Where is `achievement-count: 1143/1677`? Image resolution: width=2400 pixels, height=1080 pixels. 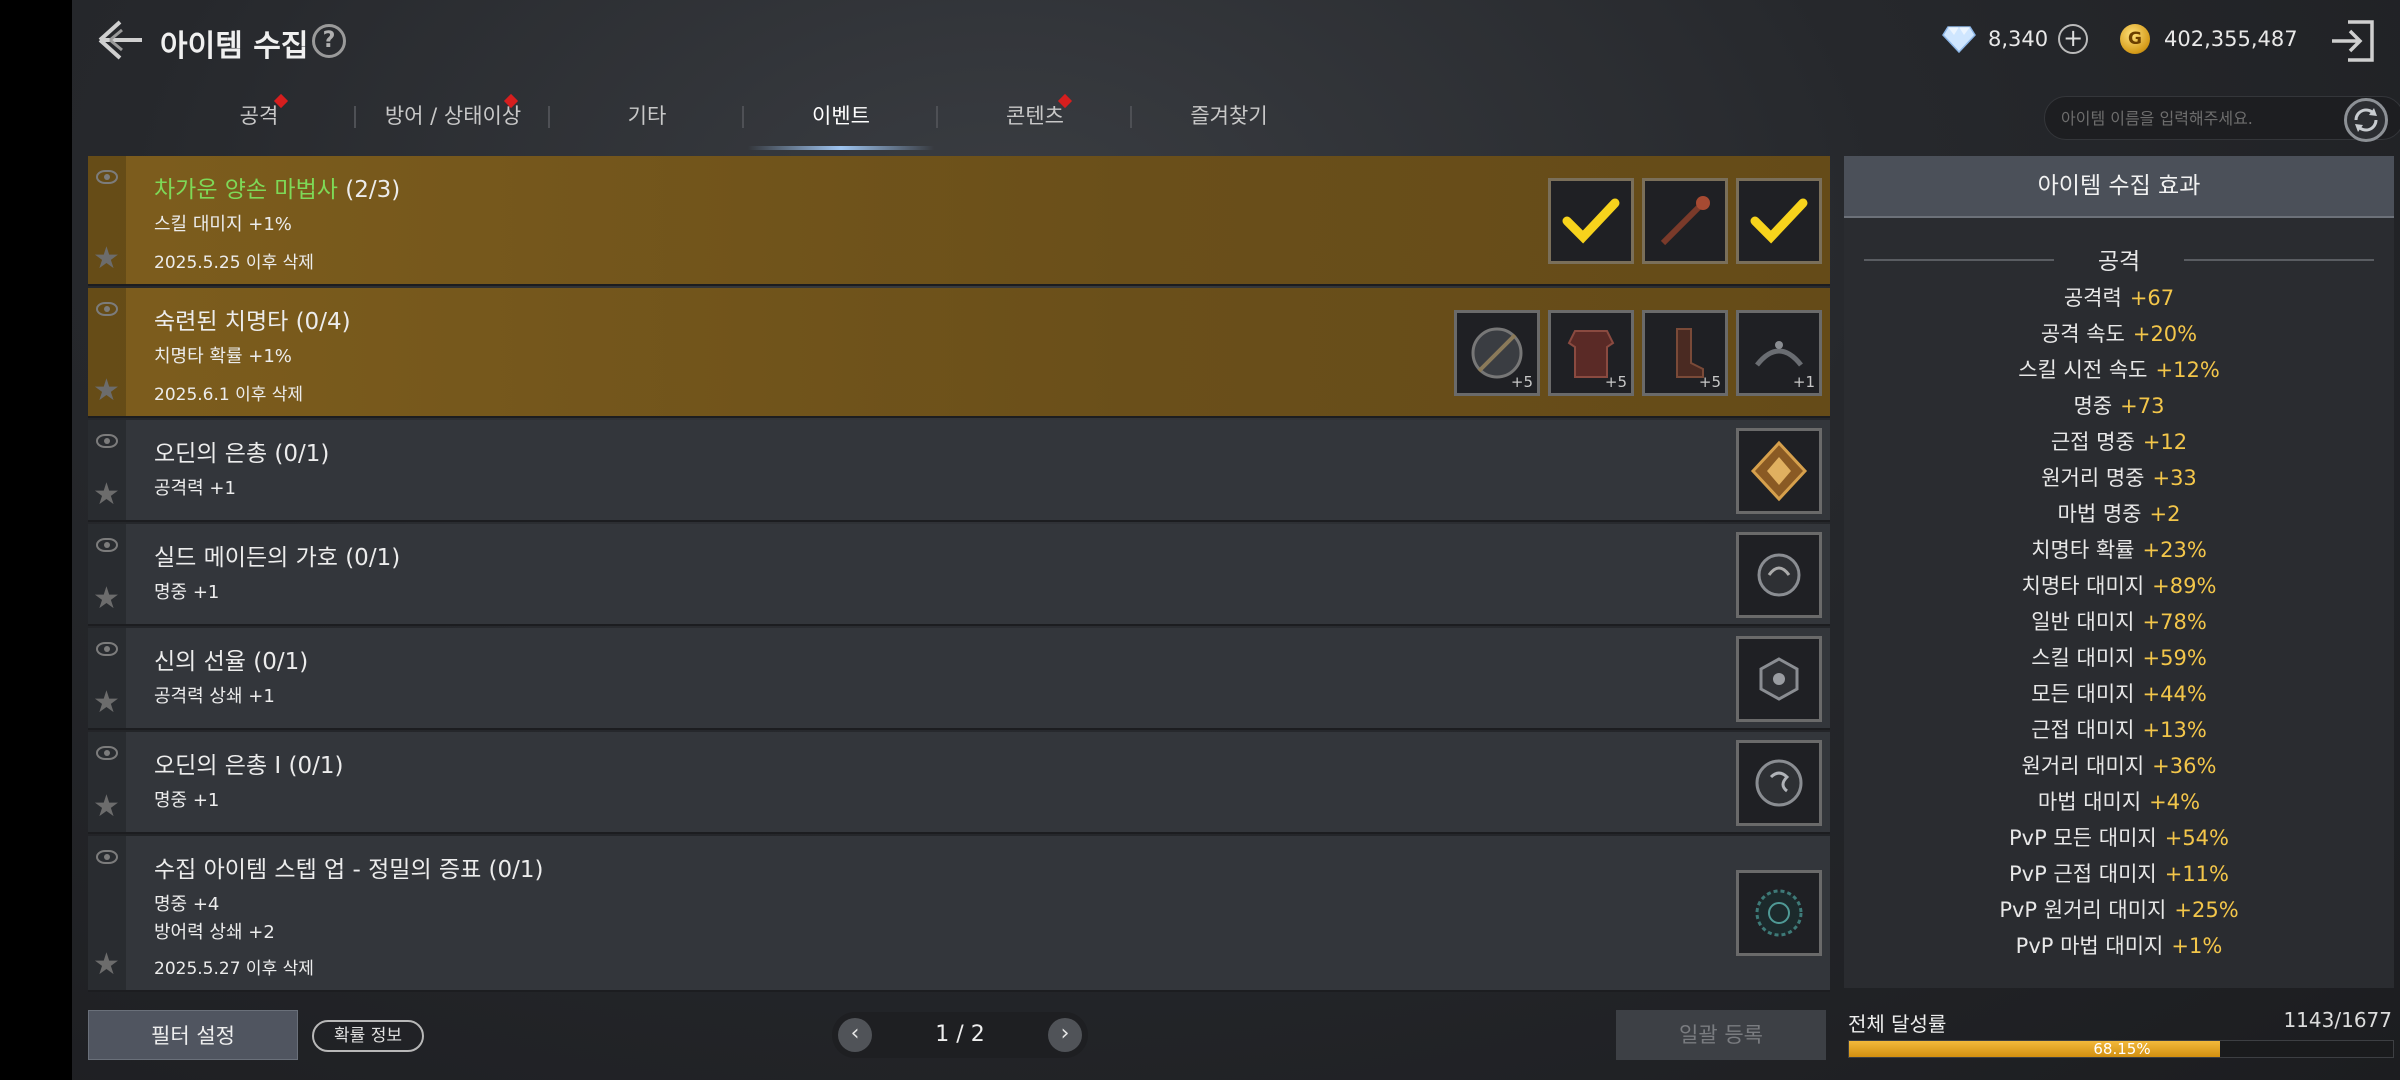 achievement-count: 1143/1677 is located at coordinates (2337, 1020).